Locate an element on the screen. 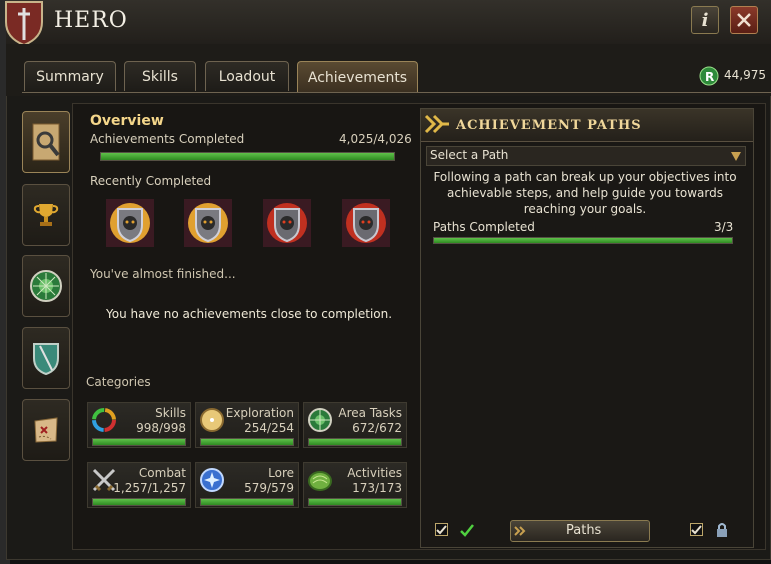  recently-completed-label: Recently Completed is located at coordinates (151, 181).